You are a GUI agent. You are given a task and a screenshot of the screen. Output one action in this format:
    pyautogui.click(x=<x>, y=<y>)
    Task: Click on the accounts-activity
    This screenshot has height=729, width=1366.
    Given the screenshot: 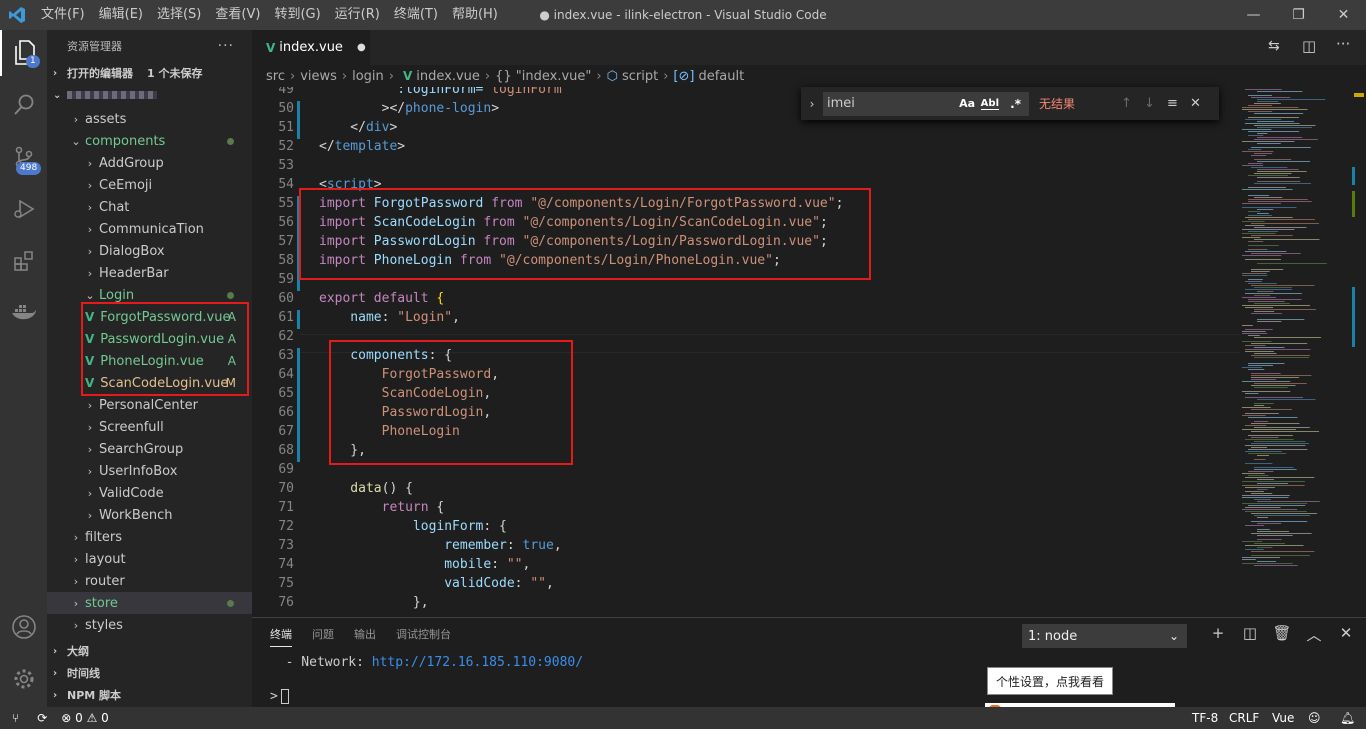 What is the action you would take?
    pyautogui.click(x=23, y=627)
    